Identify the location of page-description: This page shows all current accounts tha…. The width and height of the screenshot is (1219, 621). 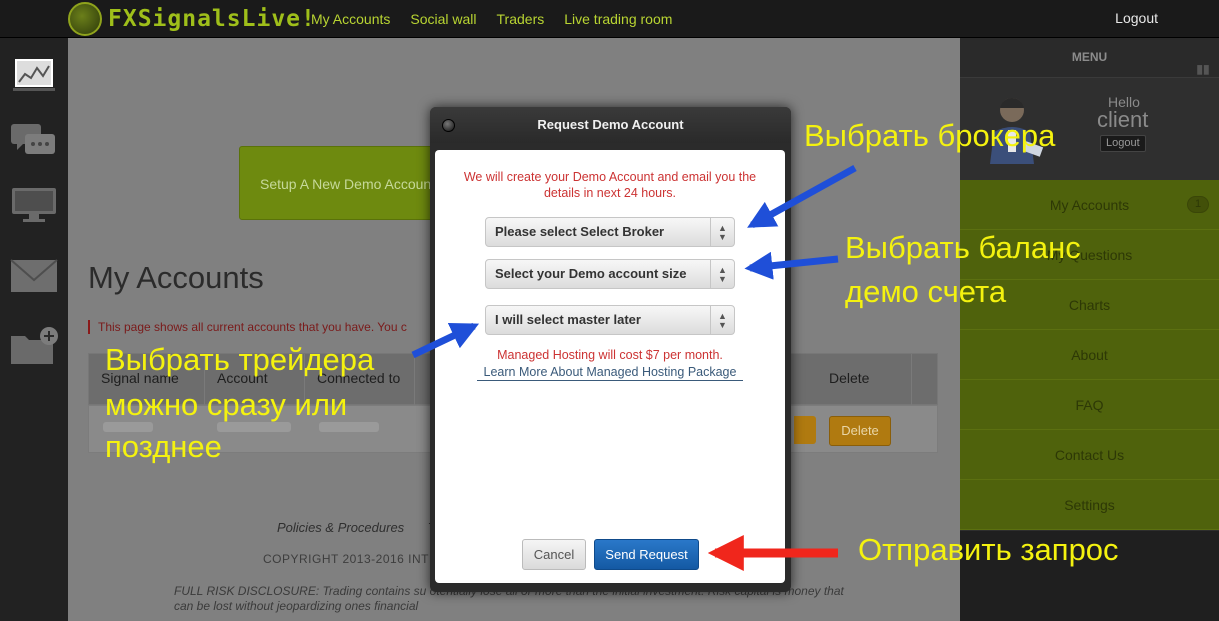
(263, 327).